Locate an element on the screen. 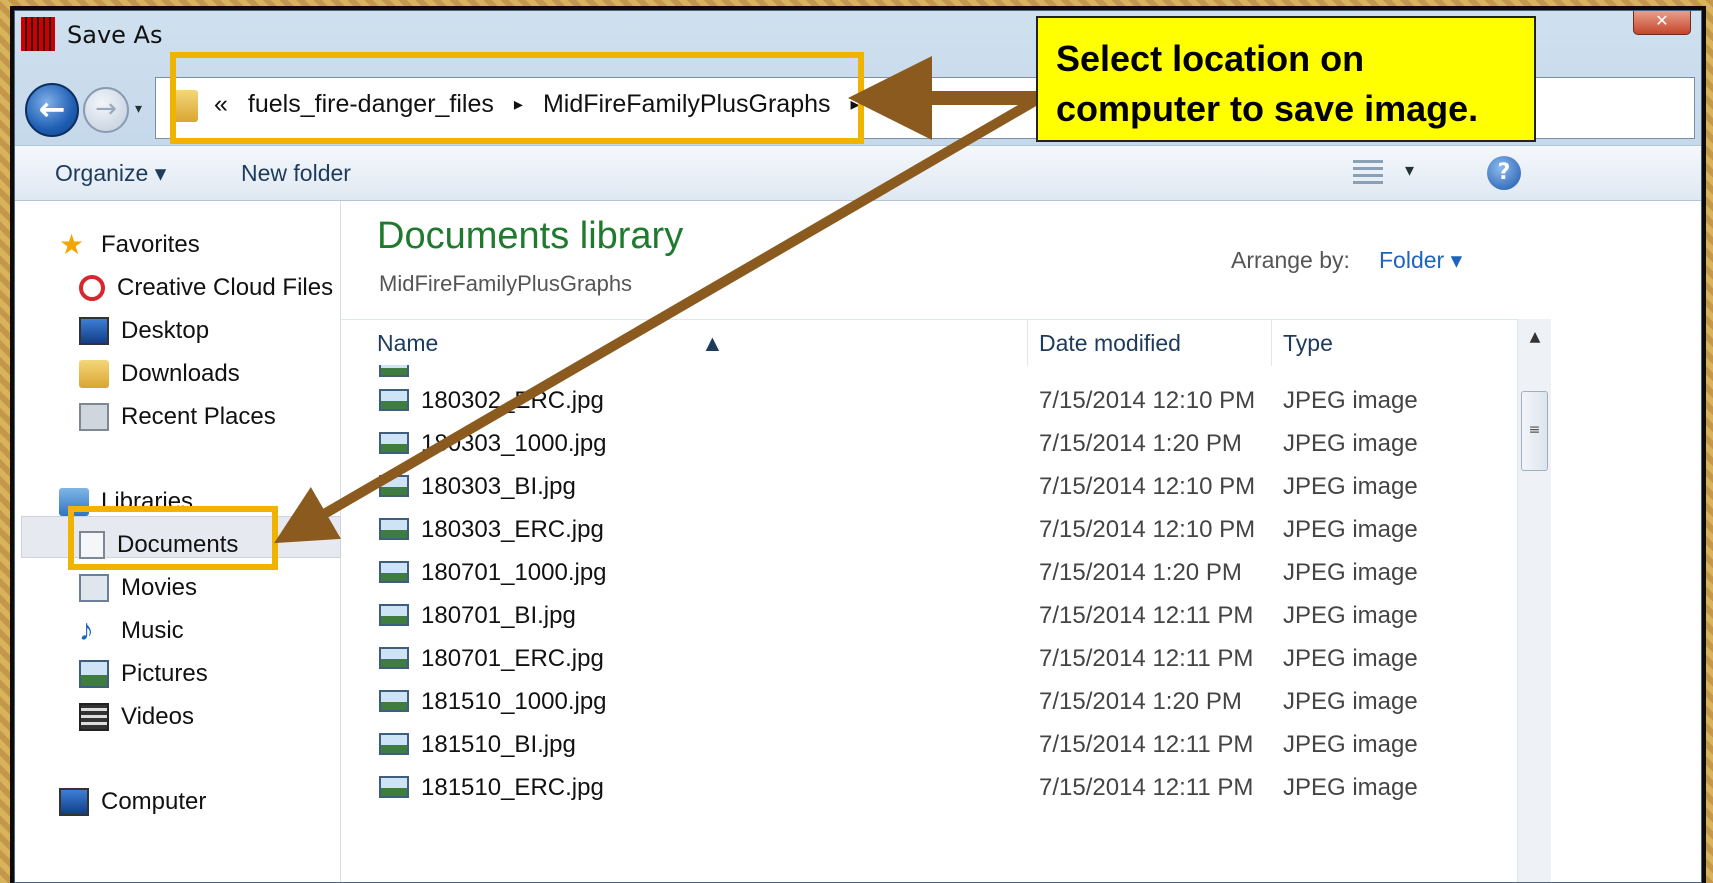 Image resolution: width=1713 pixels, height=883 pixels. sidebar-label: Videos is located at coordinates (157, 716).